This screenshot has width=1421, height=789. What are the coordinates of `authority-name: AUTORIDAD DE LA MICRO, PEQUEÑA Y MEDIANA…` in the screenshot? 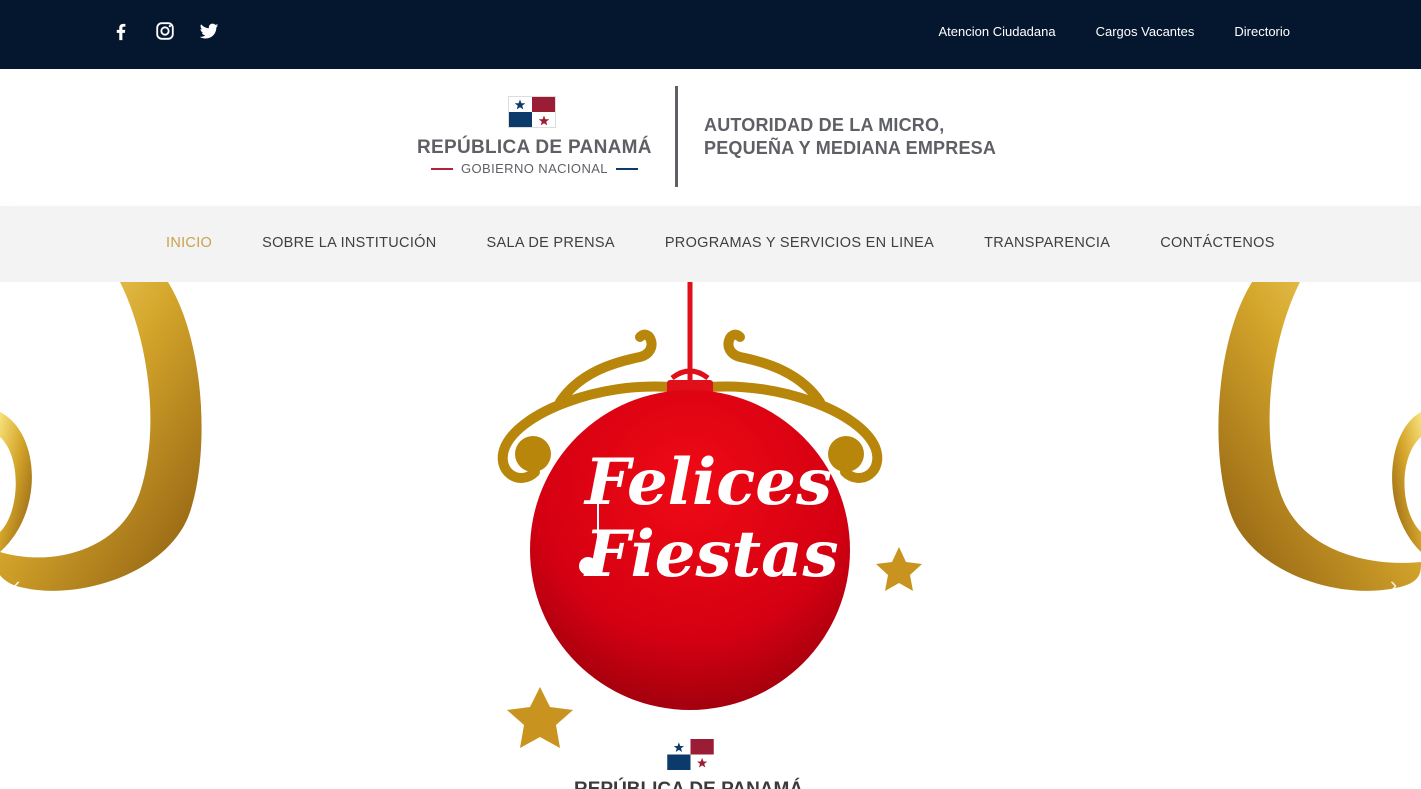 It's located at (850, 137).